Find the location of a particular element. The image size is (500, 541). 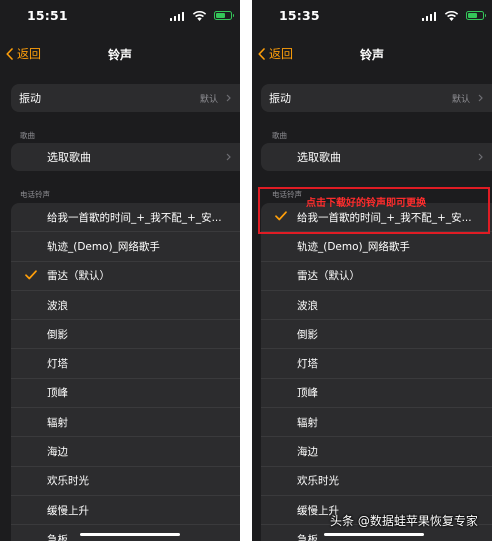

ringtones-header: 电话铃声 is located at coordinates (35, 194).